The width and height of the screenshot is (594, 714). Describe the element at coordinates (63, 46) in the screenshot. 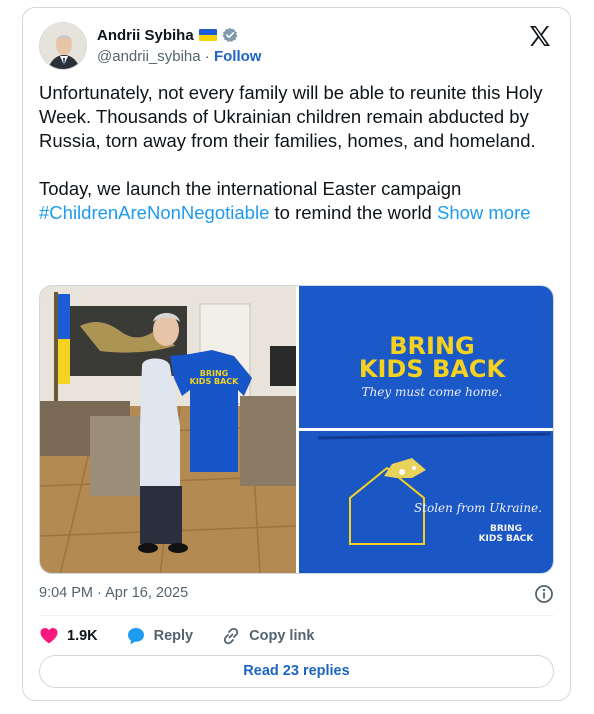

I see `author-avatar` at that location.